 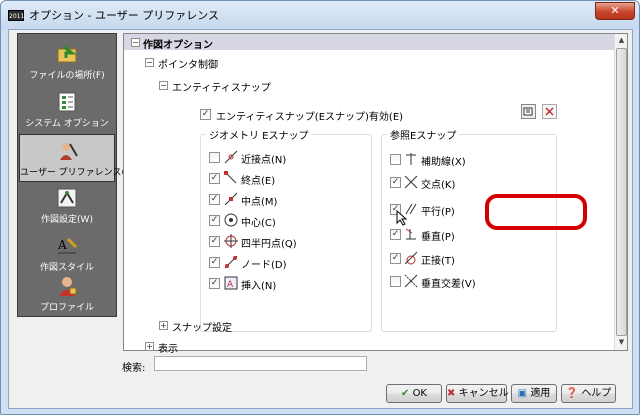 I want to click on folder-arrow-icon, so click(x=67, y=54).